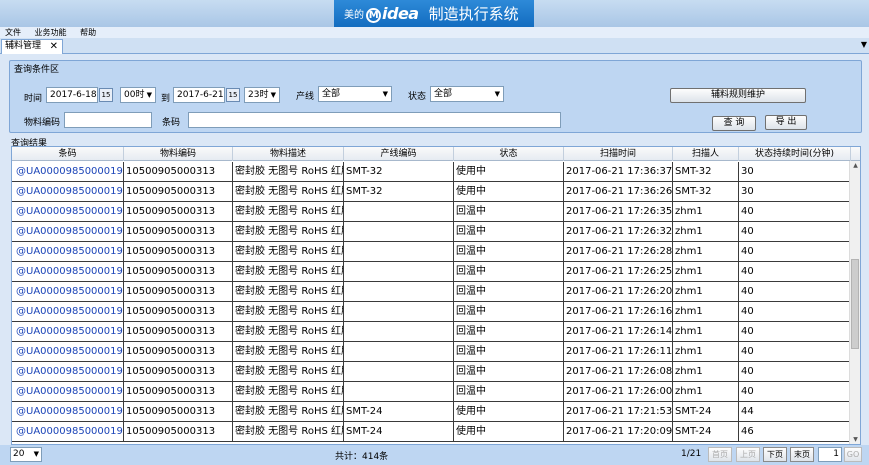 The width and height of the screenshot is (869, 465). Describe the element at coordinates (720, 454) in the screenshot. I see `first-page-button: 首页` at that location.